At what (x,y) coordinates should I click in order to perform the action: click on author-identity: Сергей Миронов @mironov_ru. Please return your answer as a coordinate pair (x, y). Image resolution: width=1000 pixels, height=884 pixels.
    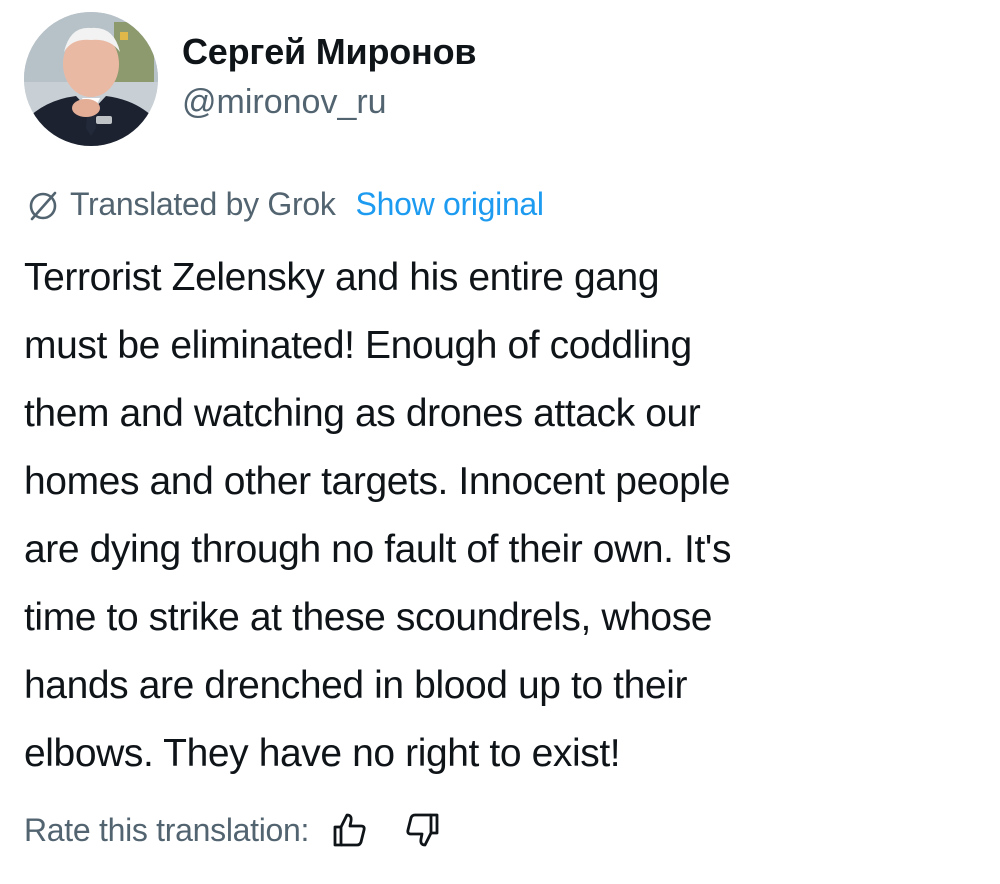
    Looking at the image, I should click on (329, 77).